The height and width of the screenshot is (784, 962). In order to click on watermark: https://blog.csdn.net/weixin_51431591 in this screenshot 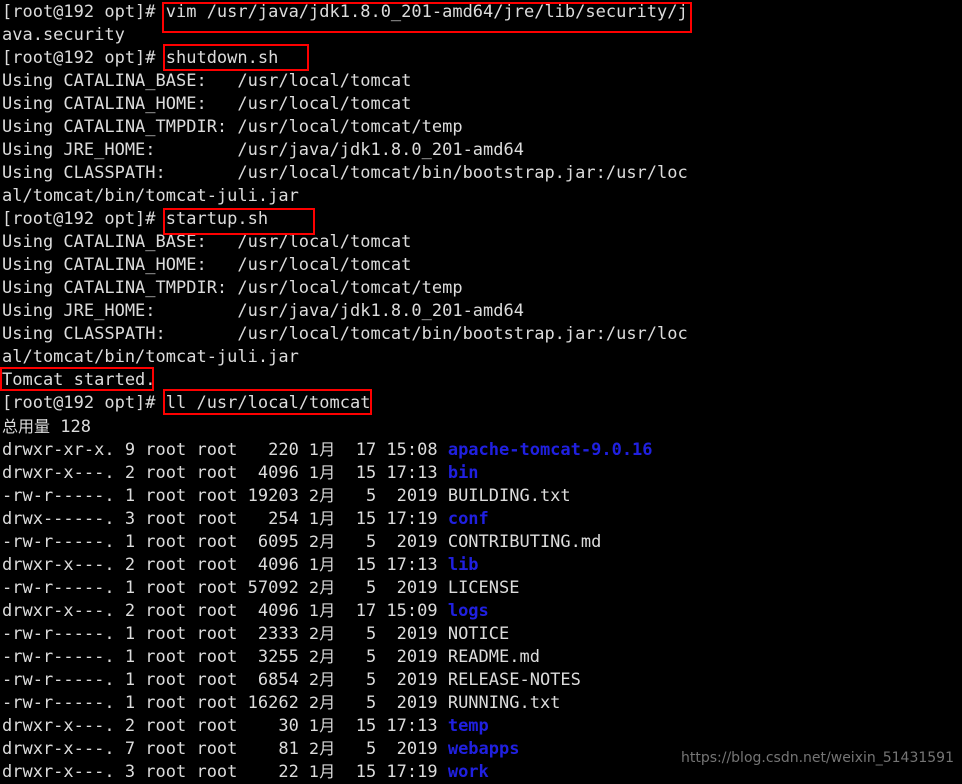, I will do `click(817, 758)`.